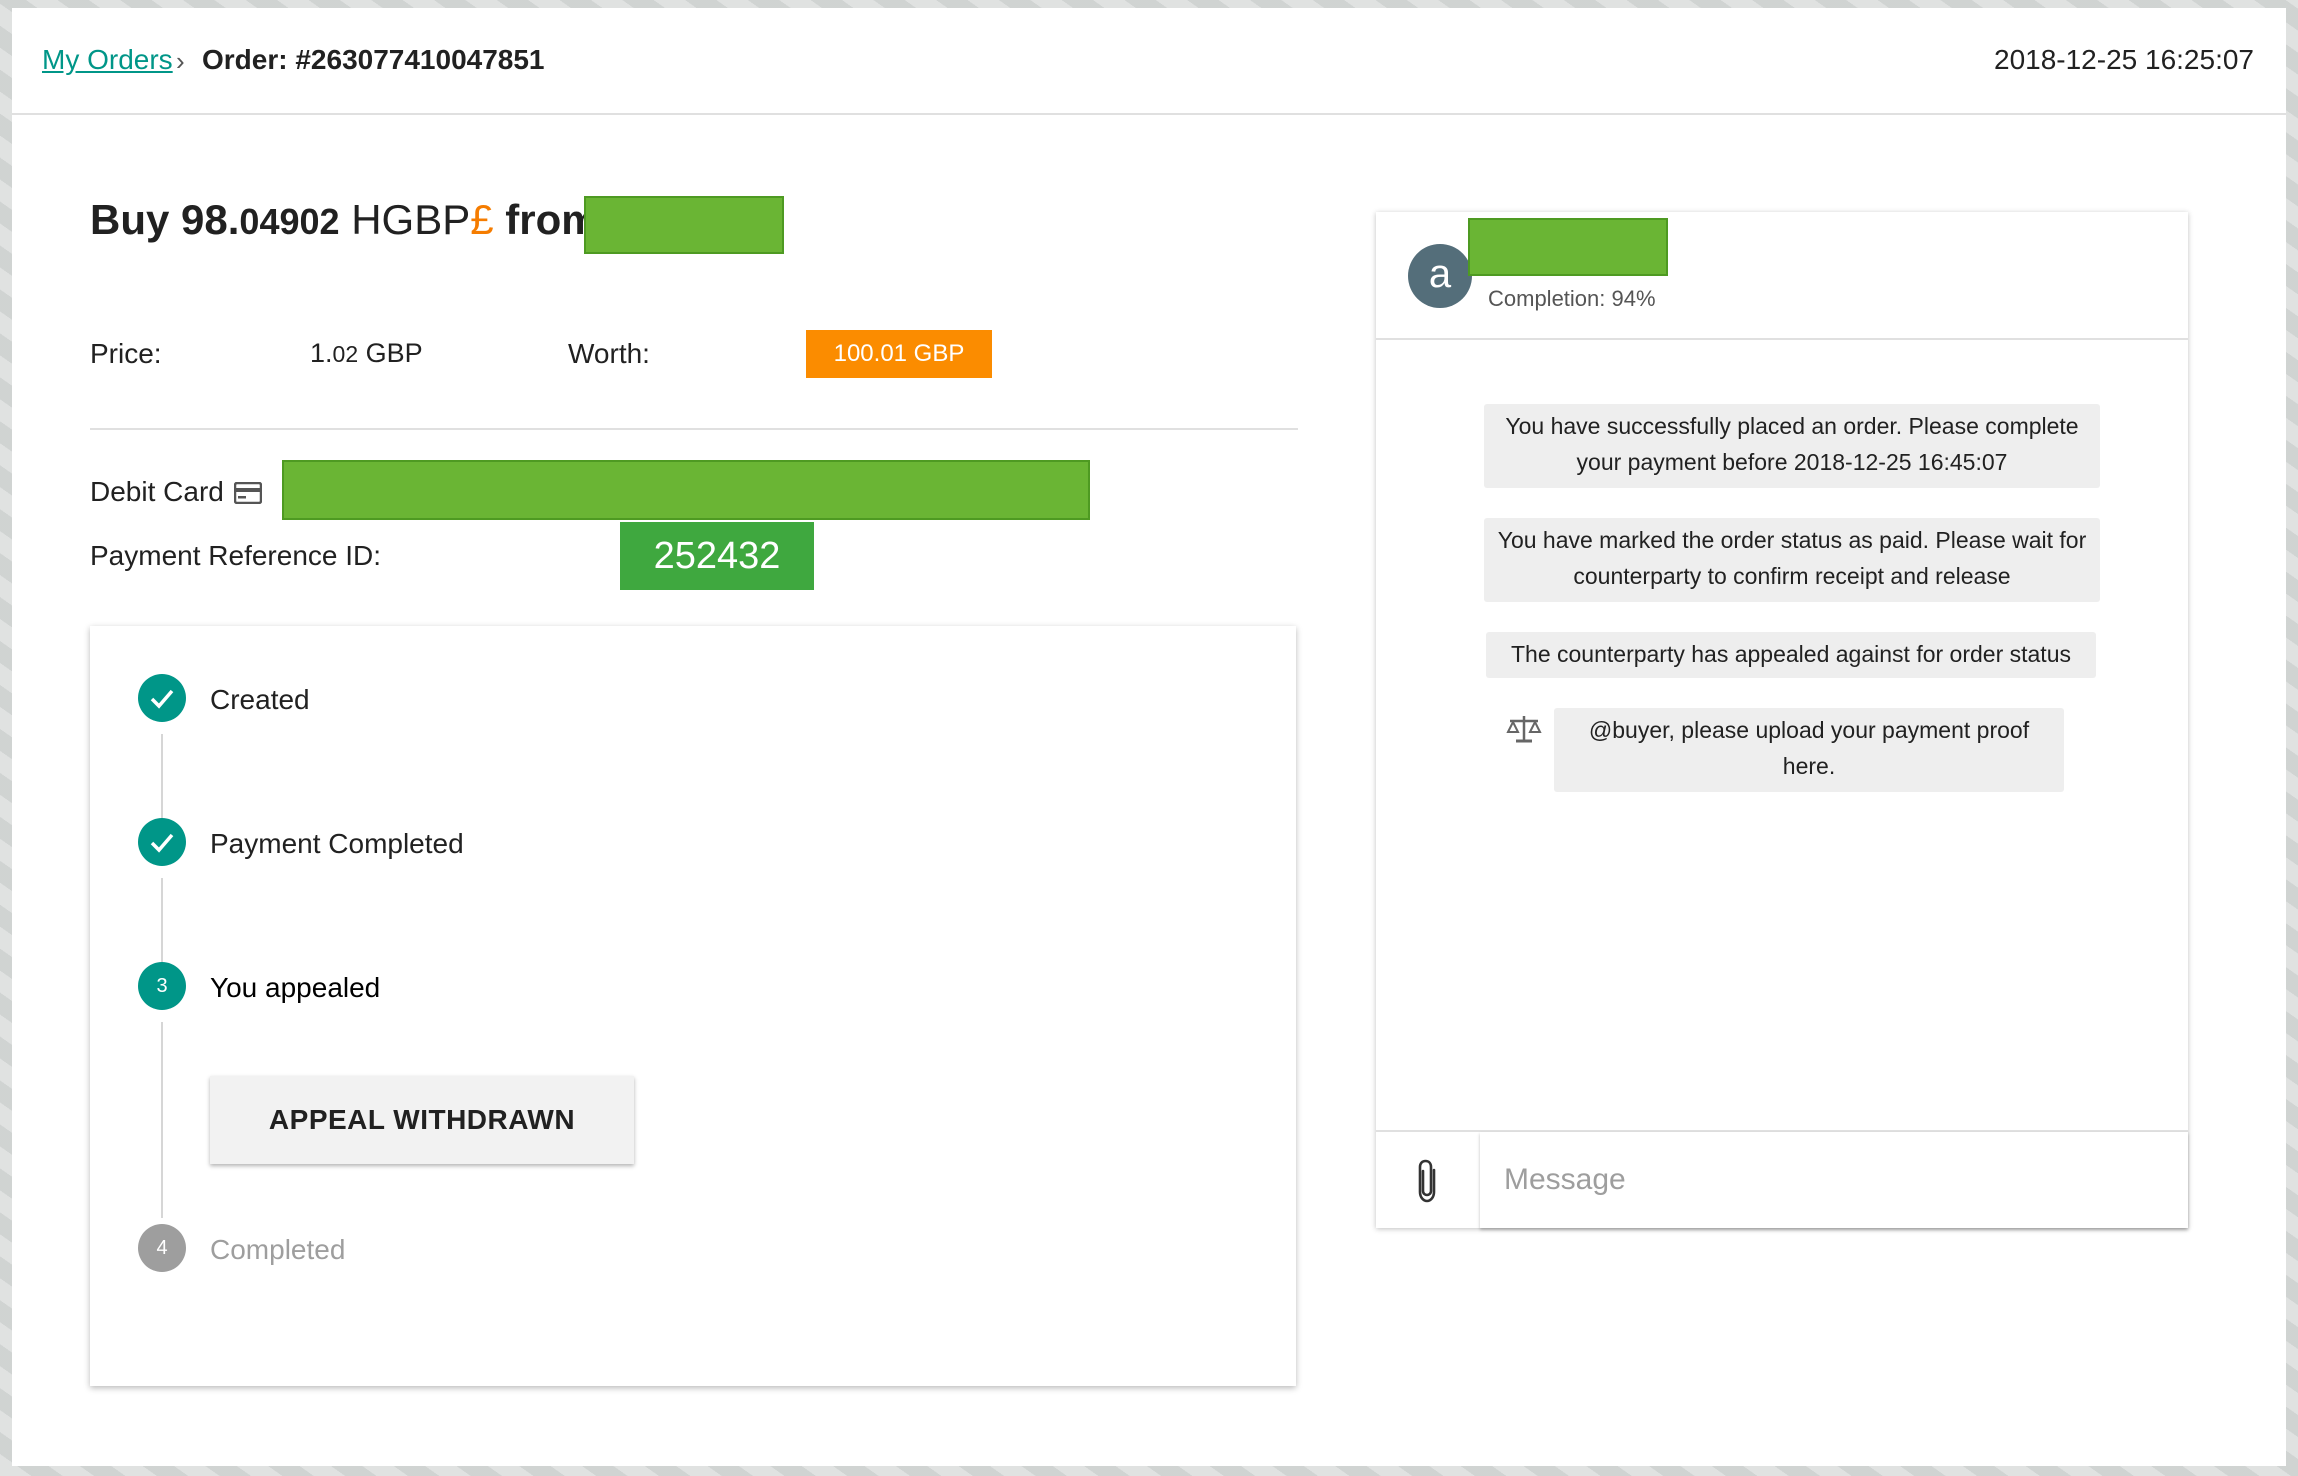  What do you see at coordinates (717, 556) in the screenshot?
I see `payment-ref-badge: 252432` at bounding box center [717, 556].